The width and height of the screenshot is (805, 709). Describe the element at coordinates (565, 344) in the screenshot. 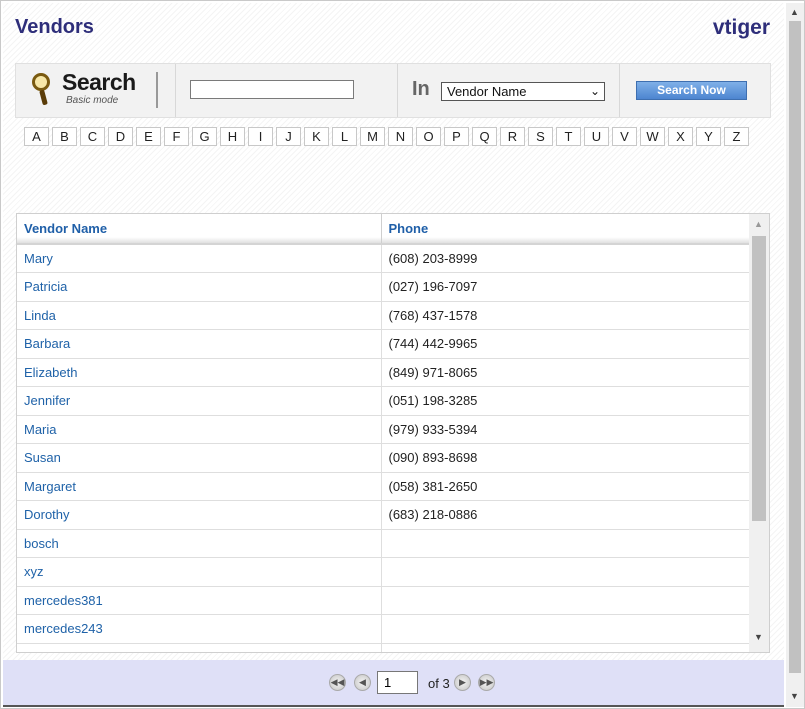

I see `vendor-phone: (744) 442-9965` at that location.